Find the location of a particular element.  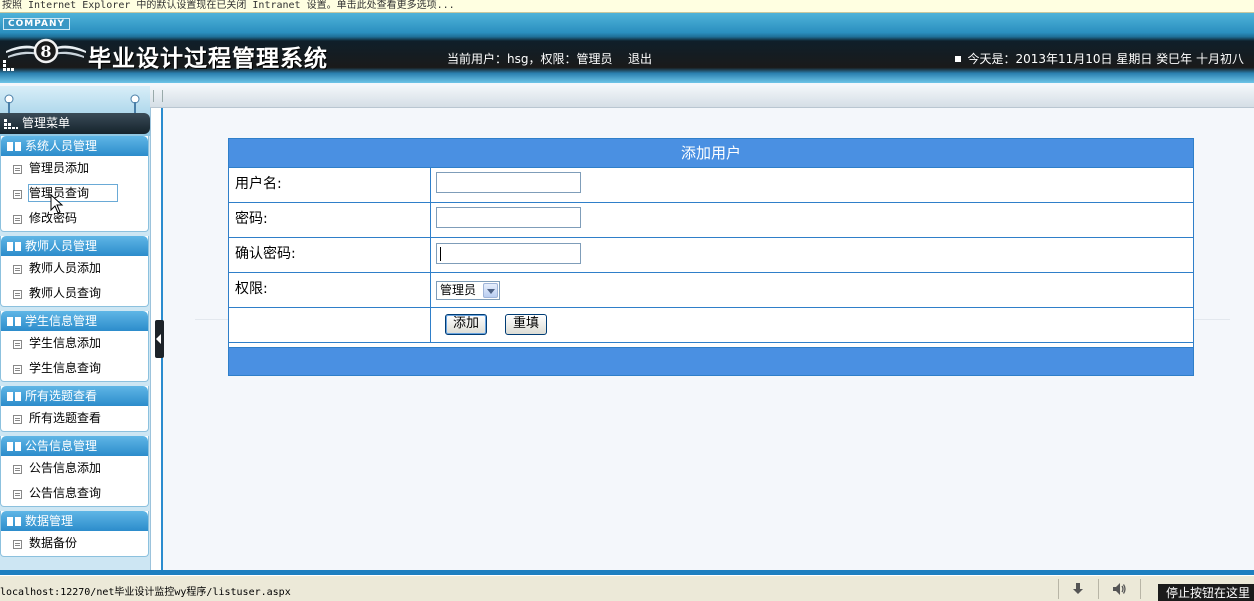

username-label: 用户名: is located at coordinates (330, 185).